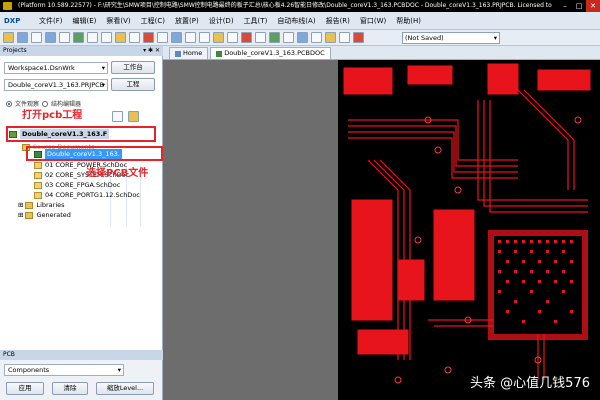 This screenshot has height=400, width=600. What do you see at coordinates (246, 37) in the screenshot?
I see `route-icon` at bounding box center [246, 37].